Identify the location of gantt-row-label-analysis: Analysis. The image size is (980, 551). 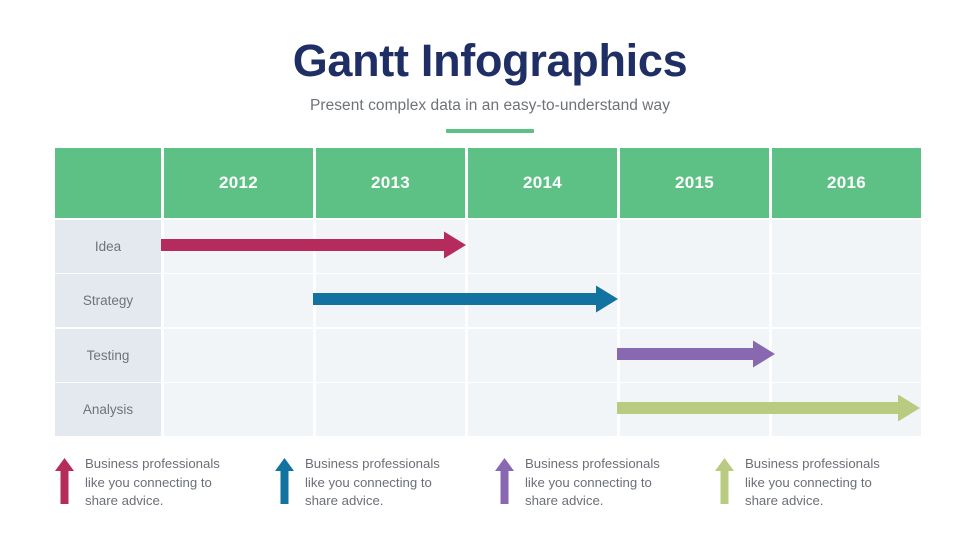
(108, 409).